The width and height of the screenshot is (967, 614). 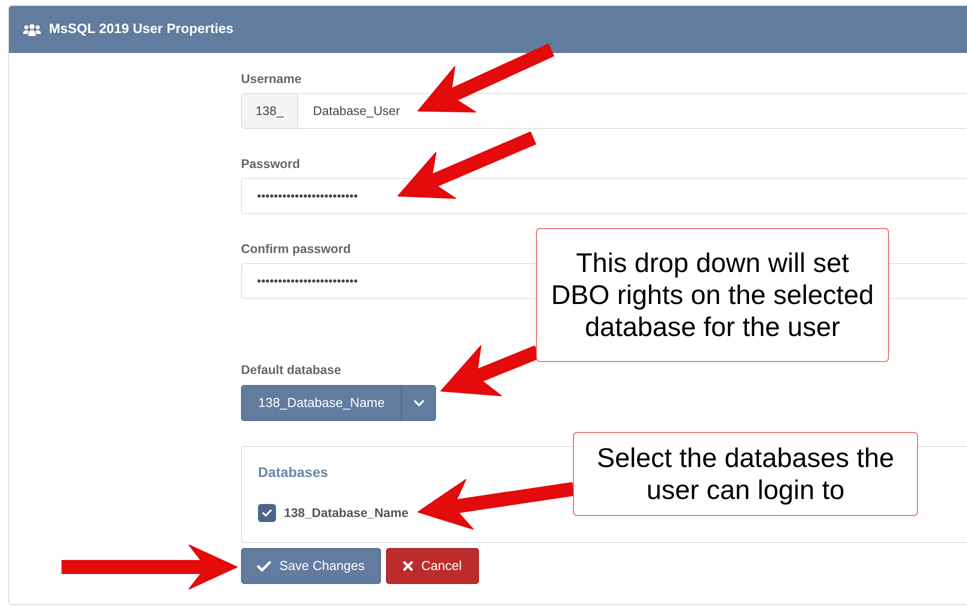 What do you see at coordinates (293, 472) in the screenshot?
I see `databases-legend: Databases` at bounding box center [293, 472].